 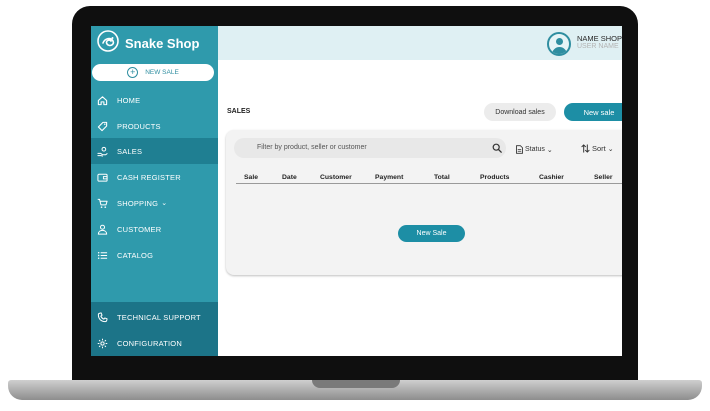 I want to click on sidebar-item-label: CONFIGURATION, so click(x=149, y=343).